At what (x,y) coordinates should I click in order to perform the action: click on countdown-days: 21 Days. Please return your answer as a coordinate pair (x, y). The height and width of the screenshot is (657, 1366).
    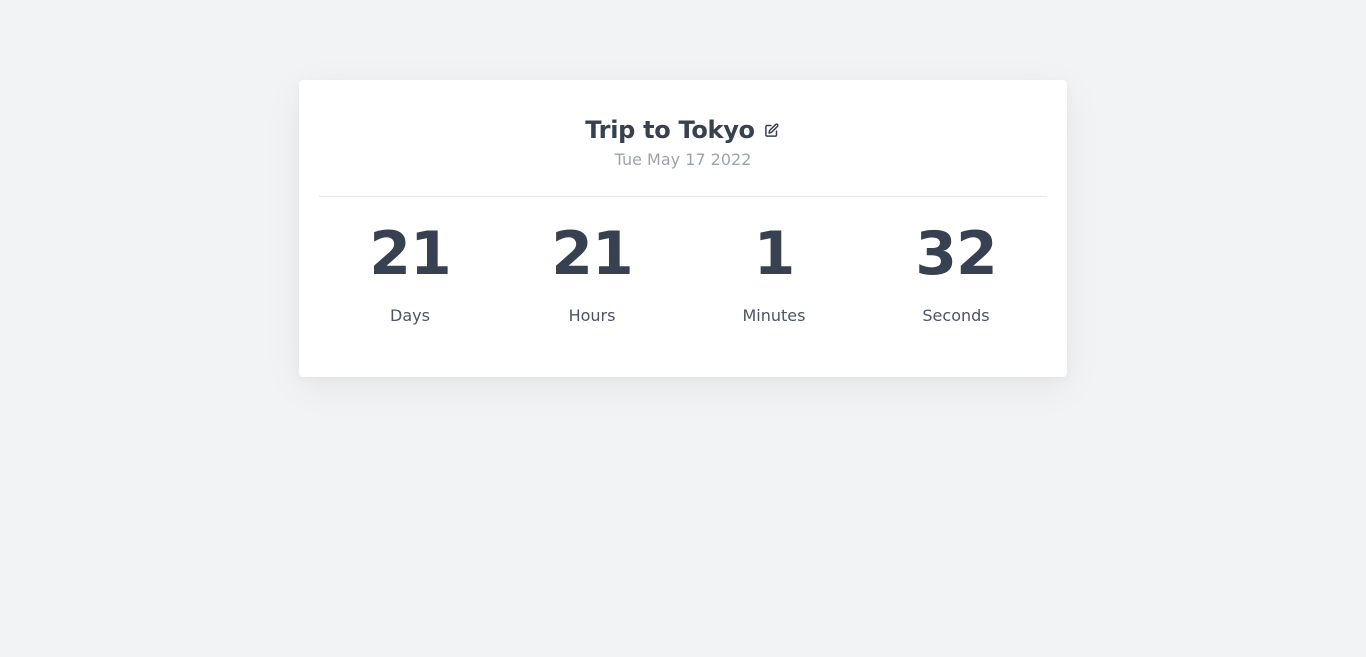
    Looking at the image, I should click on (410, 272).